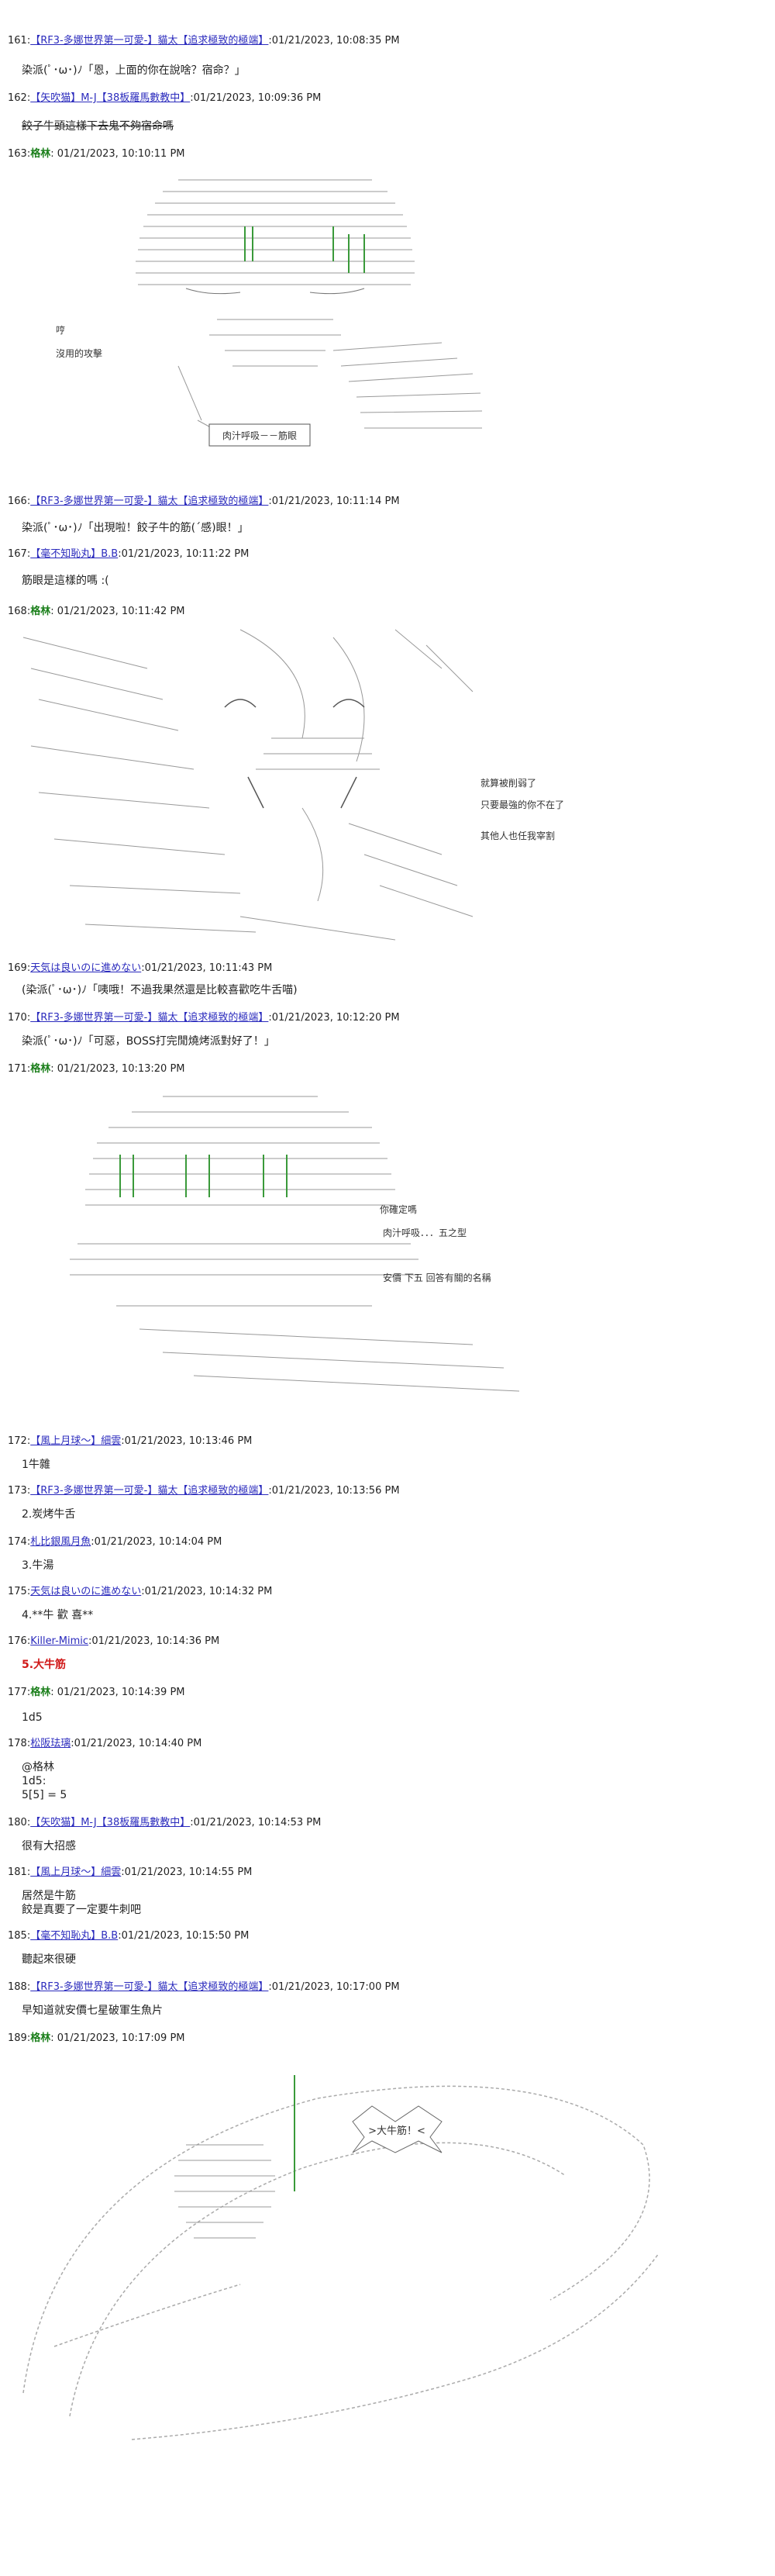 The height and width of the screenshot is (2576, 775). Describe the element at coordinates (44, 1781) in the screenshot. I see `post-body: @格林 1d5: 5[5] = 5` at that location.